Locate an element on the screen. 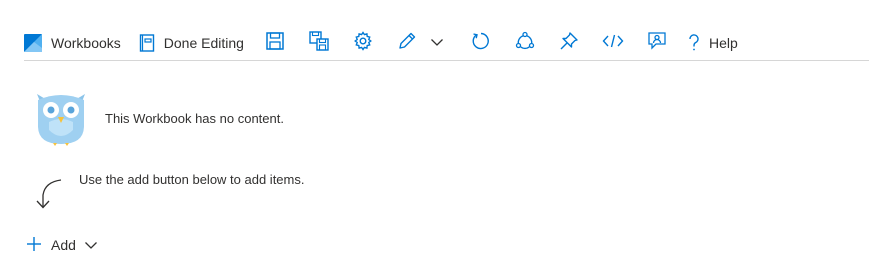 The image size is (869, 268). plus-icon is located at coordinates (34, 245).